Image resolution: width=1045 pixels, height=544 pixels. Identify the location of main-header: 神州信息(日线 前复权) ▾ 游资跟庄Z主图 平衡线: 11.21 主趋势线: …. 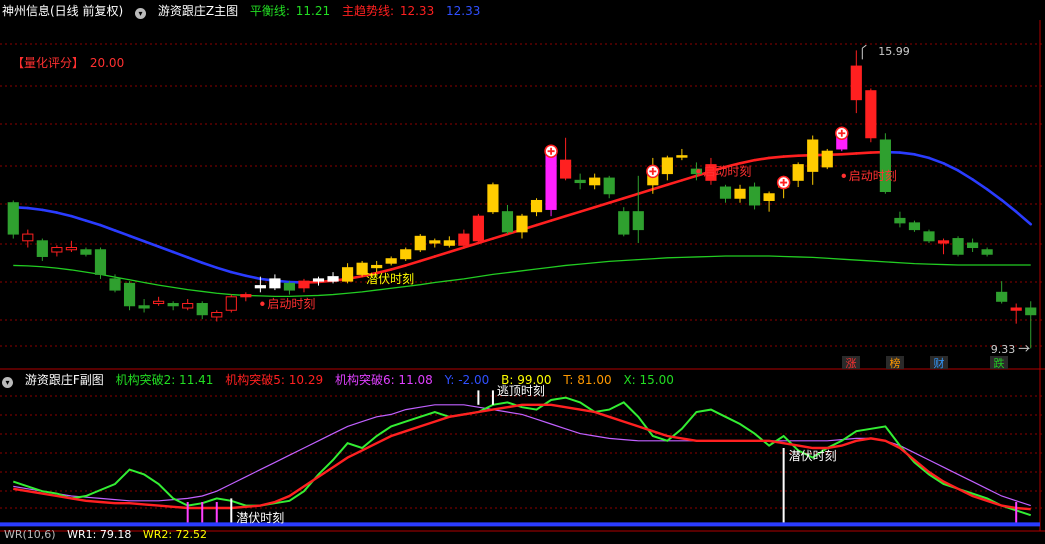
(245, 11).